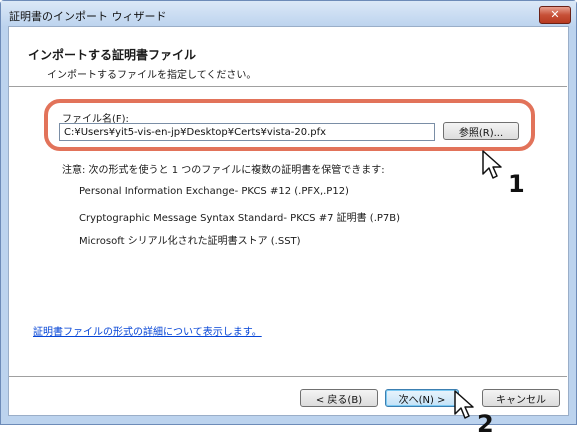 This screenshot has width=577, height=439. I want to click on header-divider, so click(288, 87).